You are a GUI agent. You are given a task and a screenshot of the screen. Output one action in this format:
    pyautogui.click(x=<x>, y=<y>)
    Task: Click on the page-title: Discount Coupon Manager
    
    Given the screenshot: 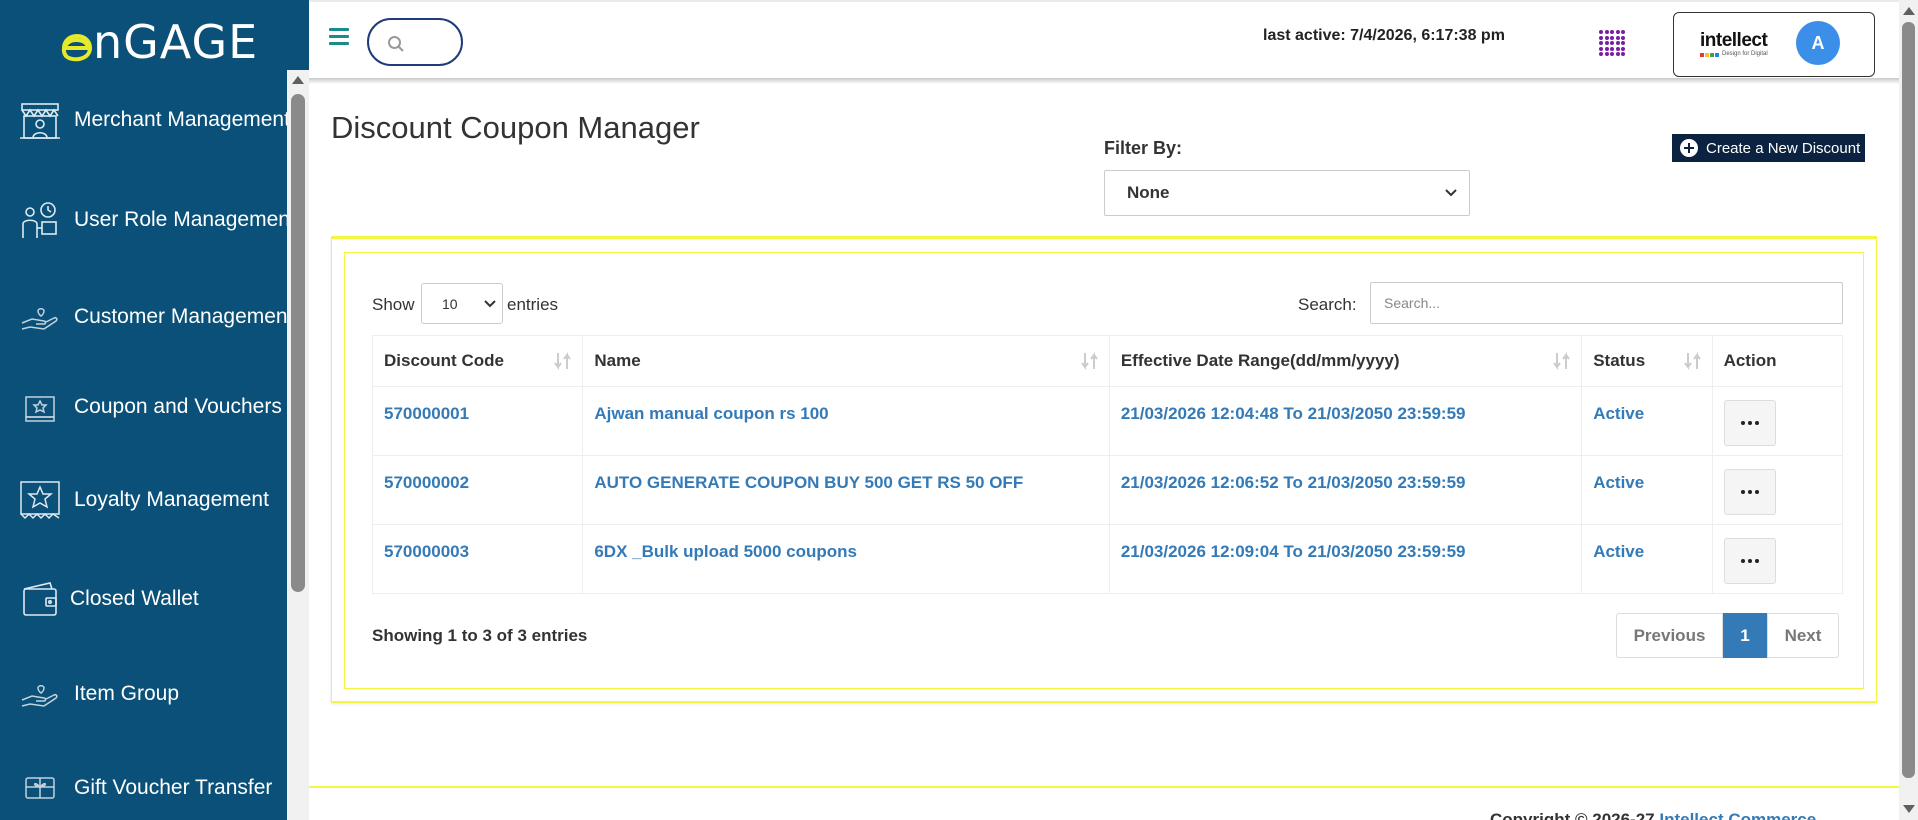 What is the action you would take?
    pyautogui.click(x=515, y=127)
    